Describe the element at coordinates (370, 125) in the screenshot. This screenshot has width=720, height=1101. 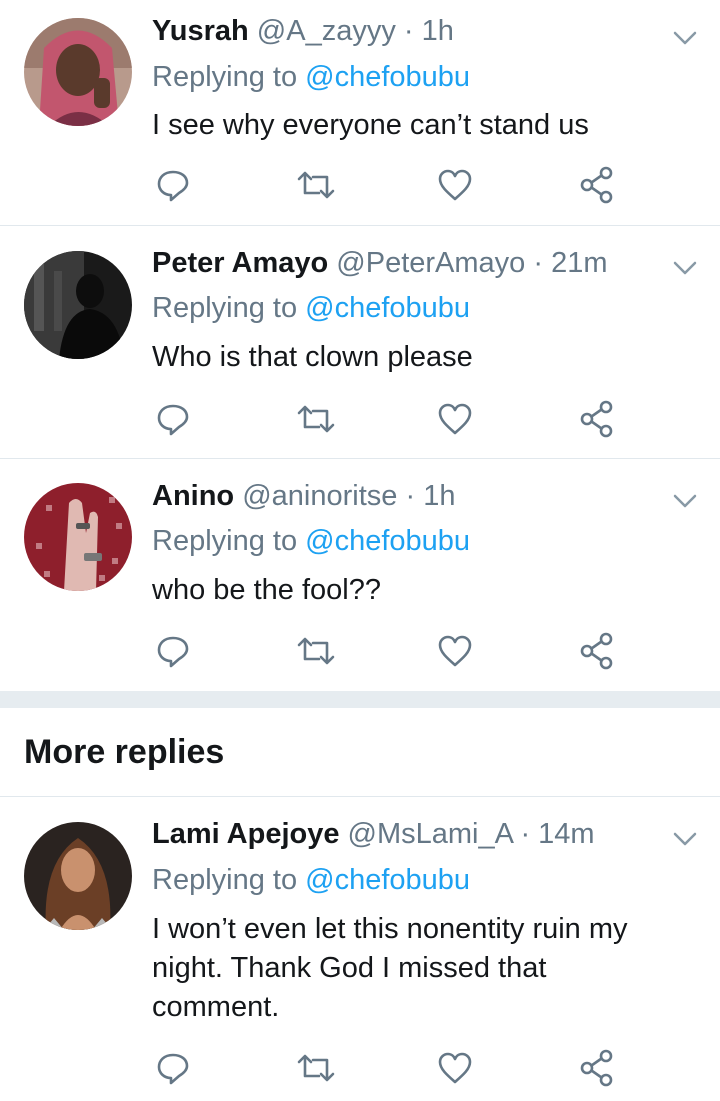
I see `tweet-text: I see why everyone can’t stand us` at that location.